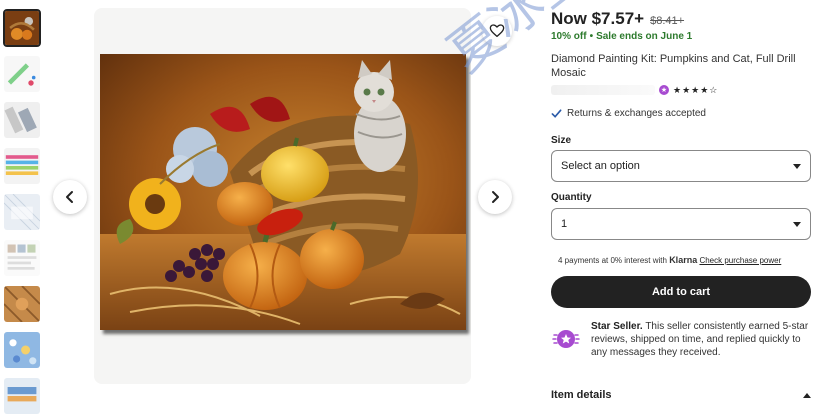  I want to click on returns-policy: Returns & exchanges accepted, so click(628, 113).